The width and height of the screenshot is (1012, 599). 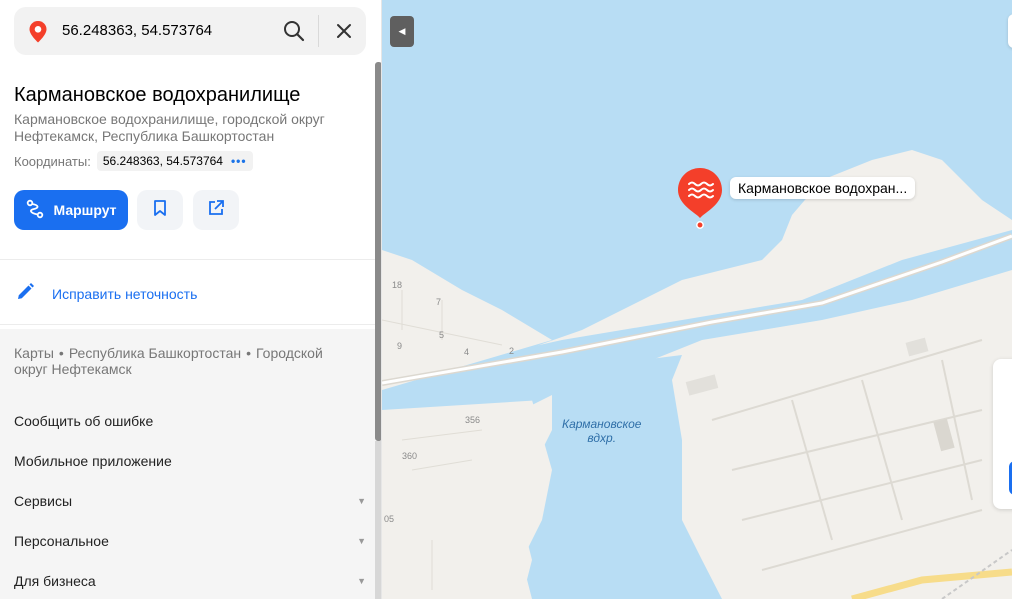 What do you see at coordinates (473, 420) in the screenshot?
I see `house-number: 356` at bounding box center [473, 420].